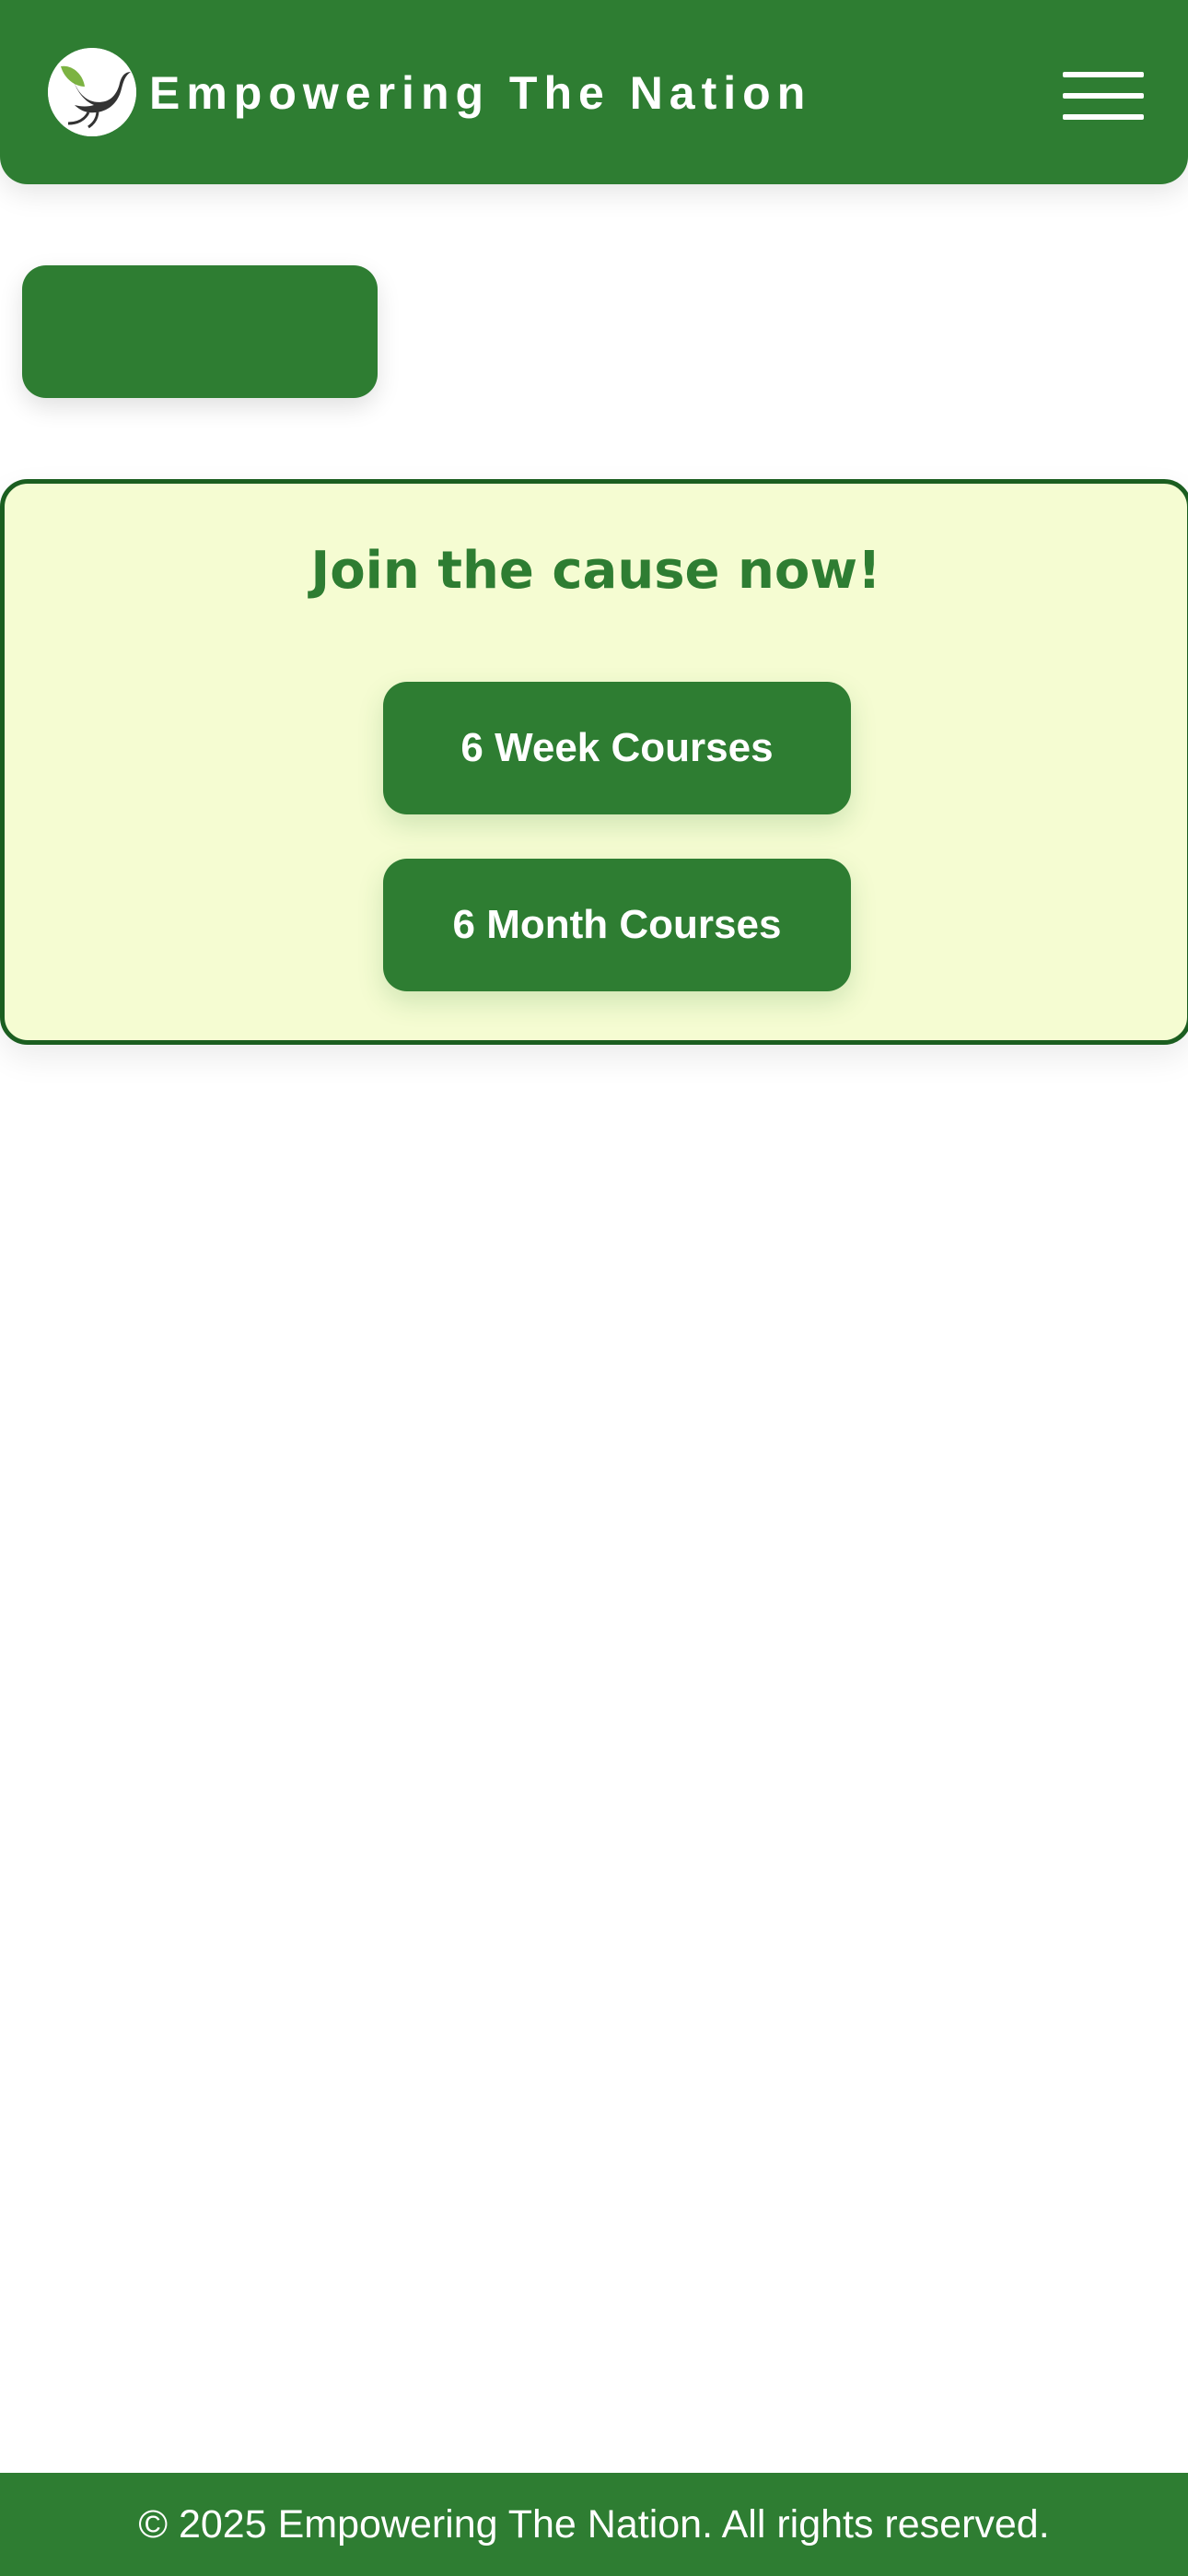 The width and height of the screenshot is (1188, 2576). What do you see at coordinates (200, 448) in the screenshot?
I see `back-button` at bounding box center [200, 448].